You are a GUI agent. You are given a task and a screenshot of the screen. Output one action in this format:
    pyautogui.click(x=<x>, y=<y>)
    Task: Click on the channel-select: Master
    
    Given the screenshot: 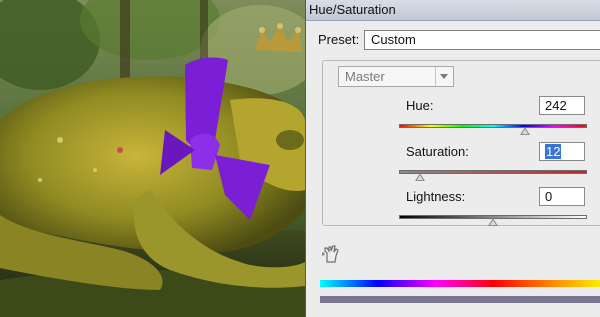 What is the action you would take?
    pyautogui.click(x=396, y=76)
    